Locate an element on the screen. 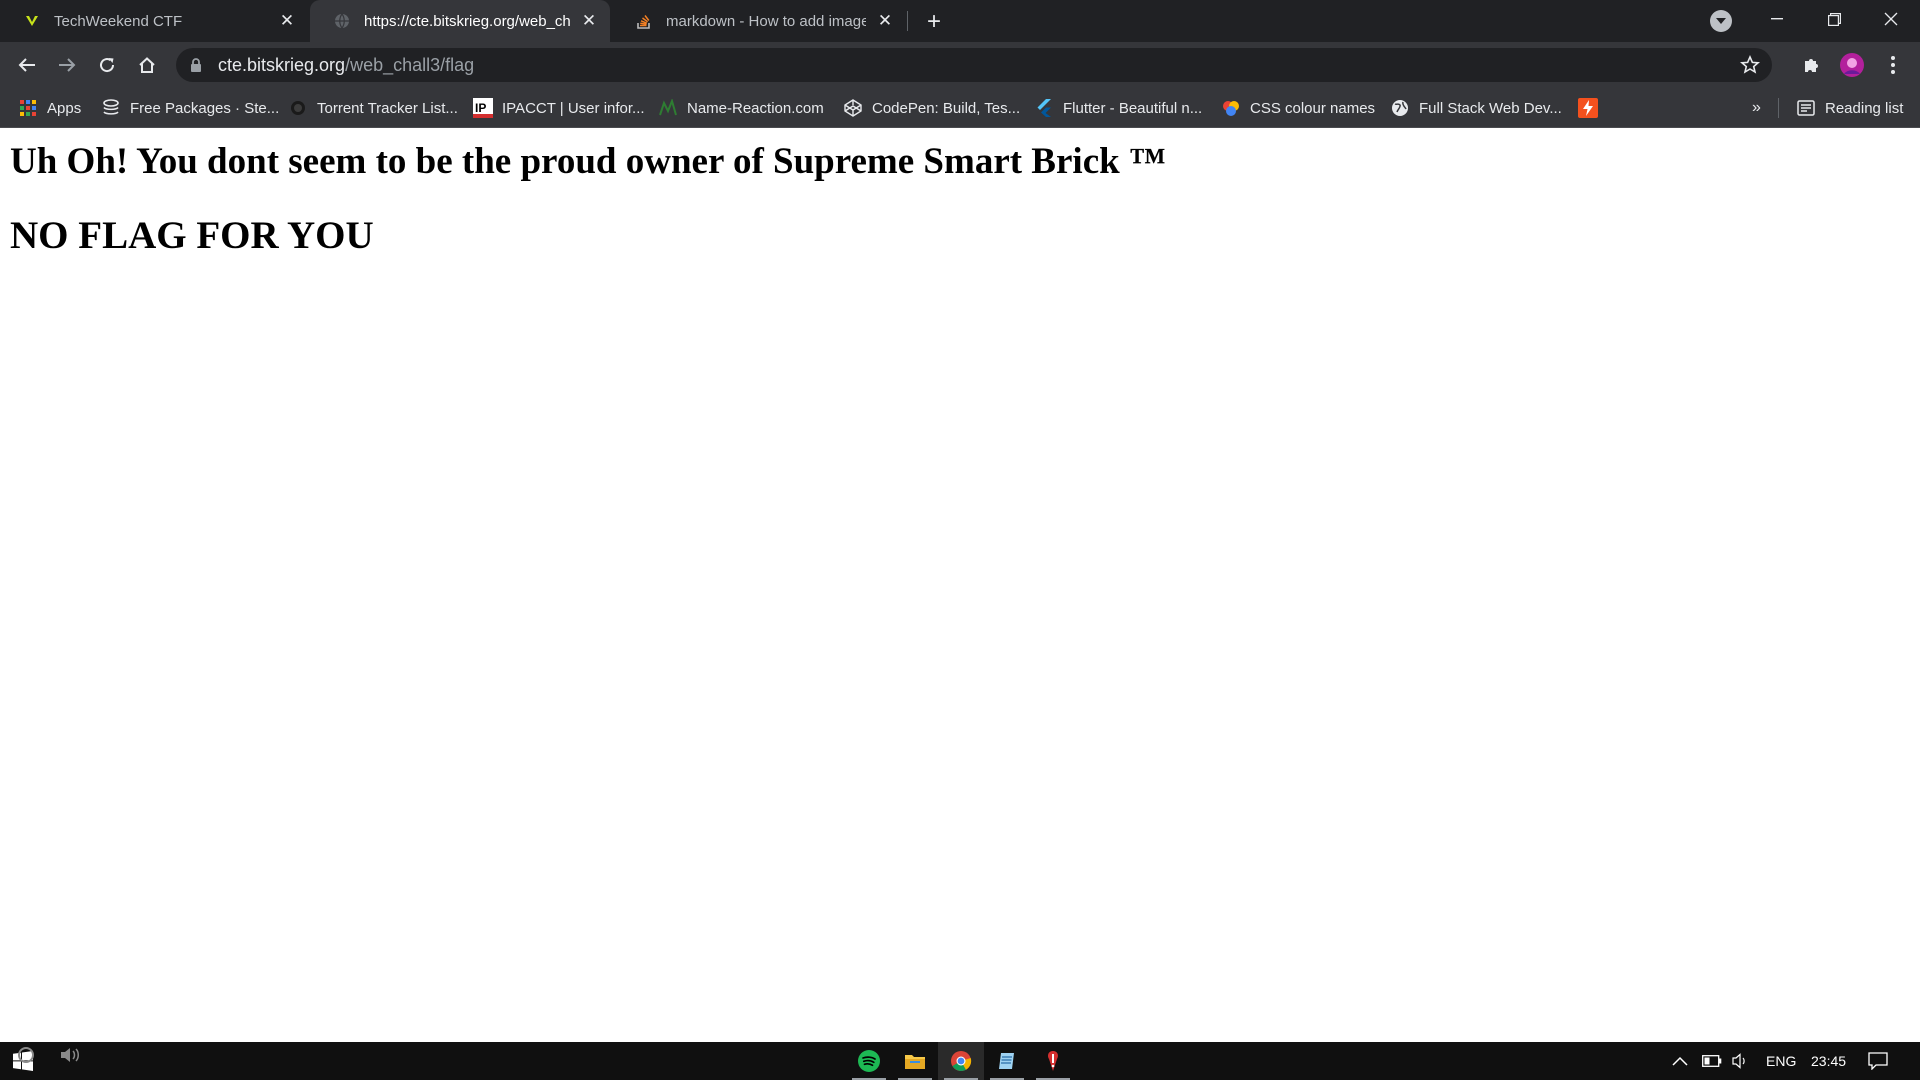 Image resolution: width=1920 pixels, height=1080 pixels. globe-favicon-icon is located at coordinates (342, 21).